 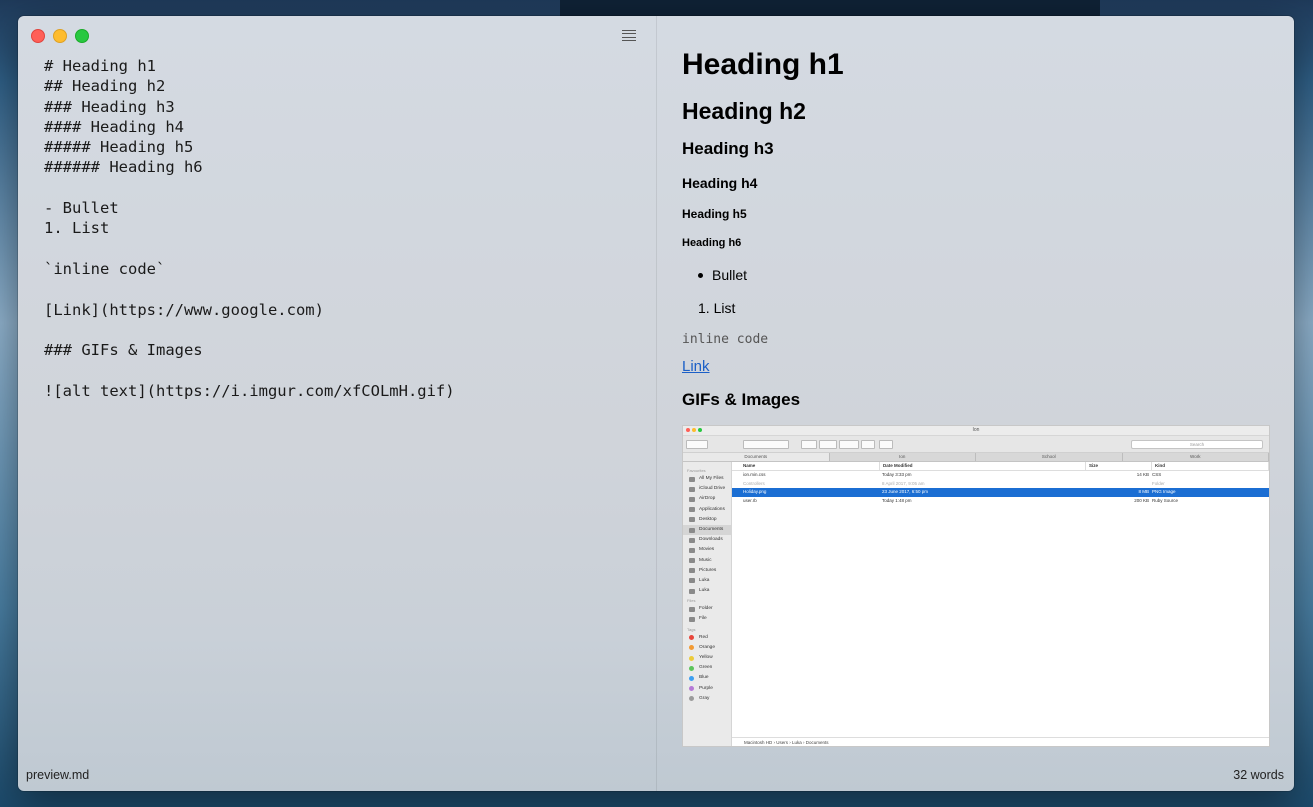 I want to click on editor-line: #### Heading h4, so click(x=114, y=126).